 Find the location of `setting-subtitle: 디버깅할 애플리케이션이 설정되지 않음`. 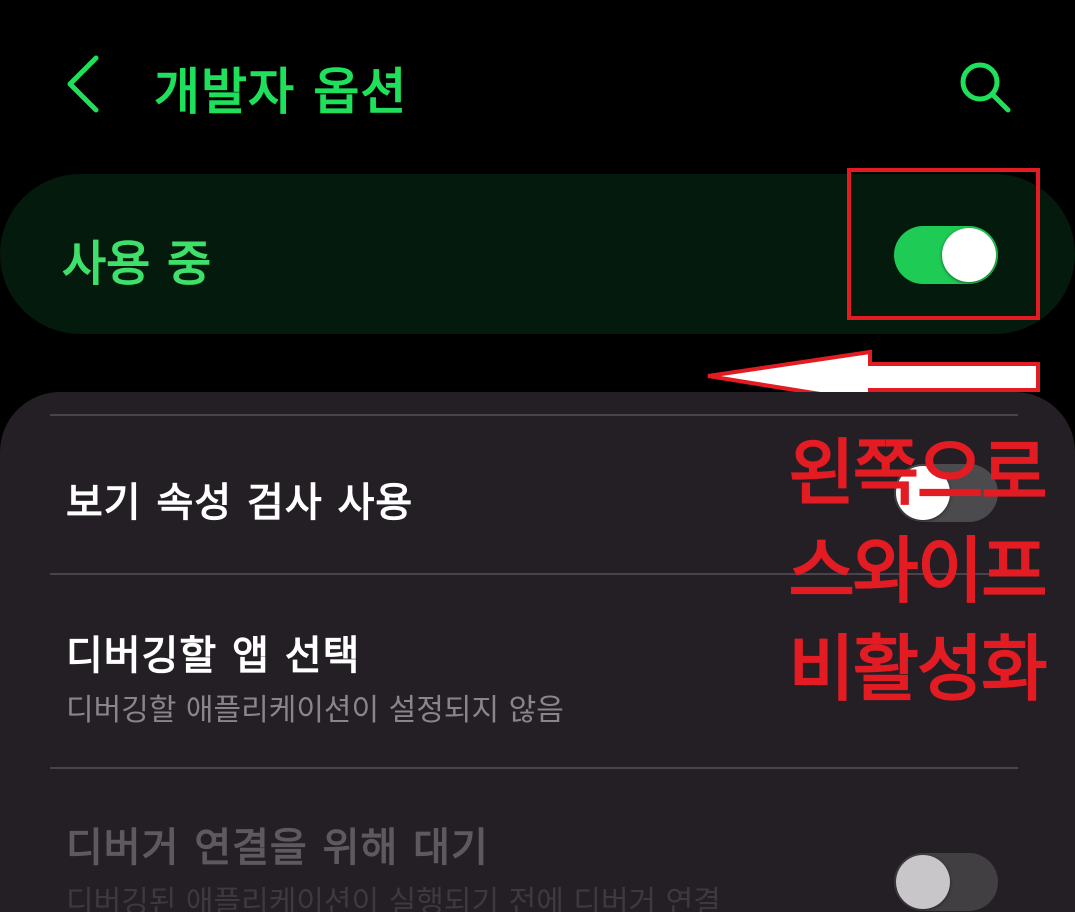

setting-subtitle: 디버깅할 애플리케이션이 설정되지 않음 is located at coordinates (315, 710).